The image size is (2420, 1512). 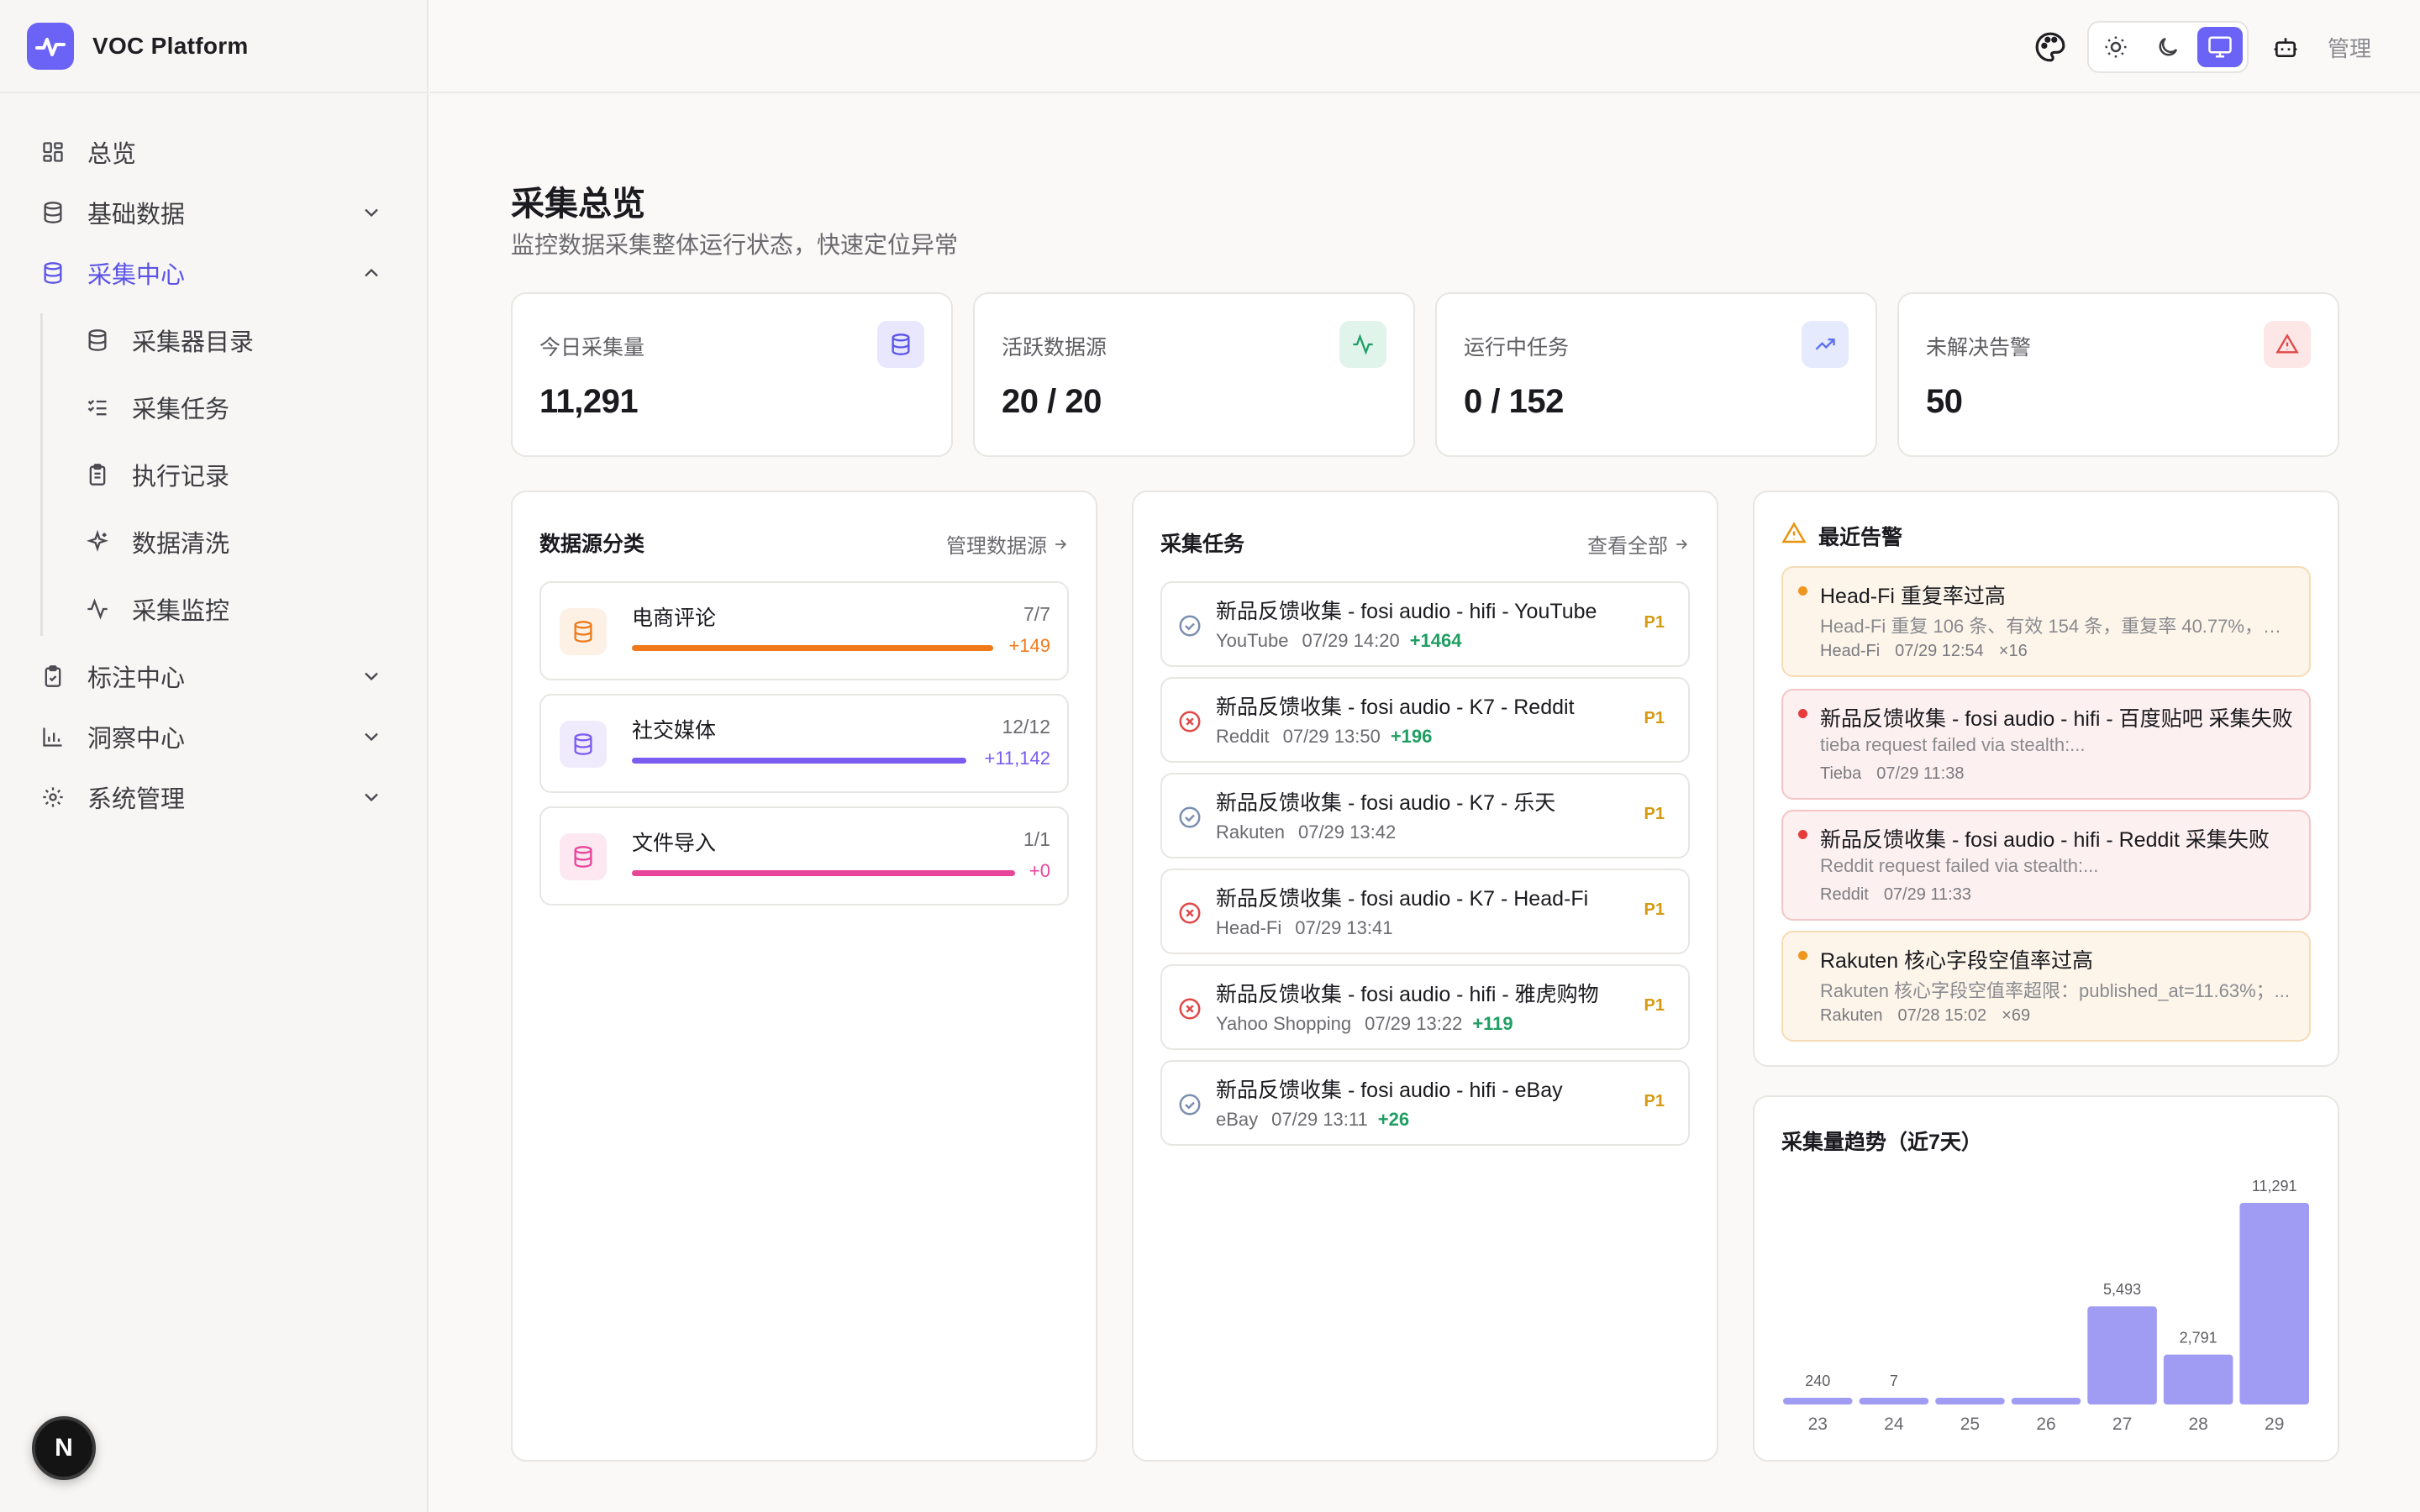 I want to click on source-category-ecommerce: 电商评论 7/7 +149, so click(x=804, y=630).